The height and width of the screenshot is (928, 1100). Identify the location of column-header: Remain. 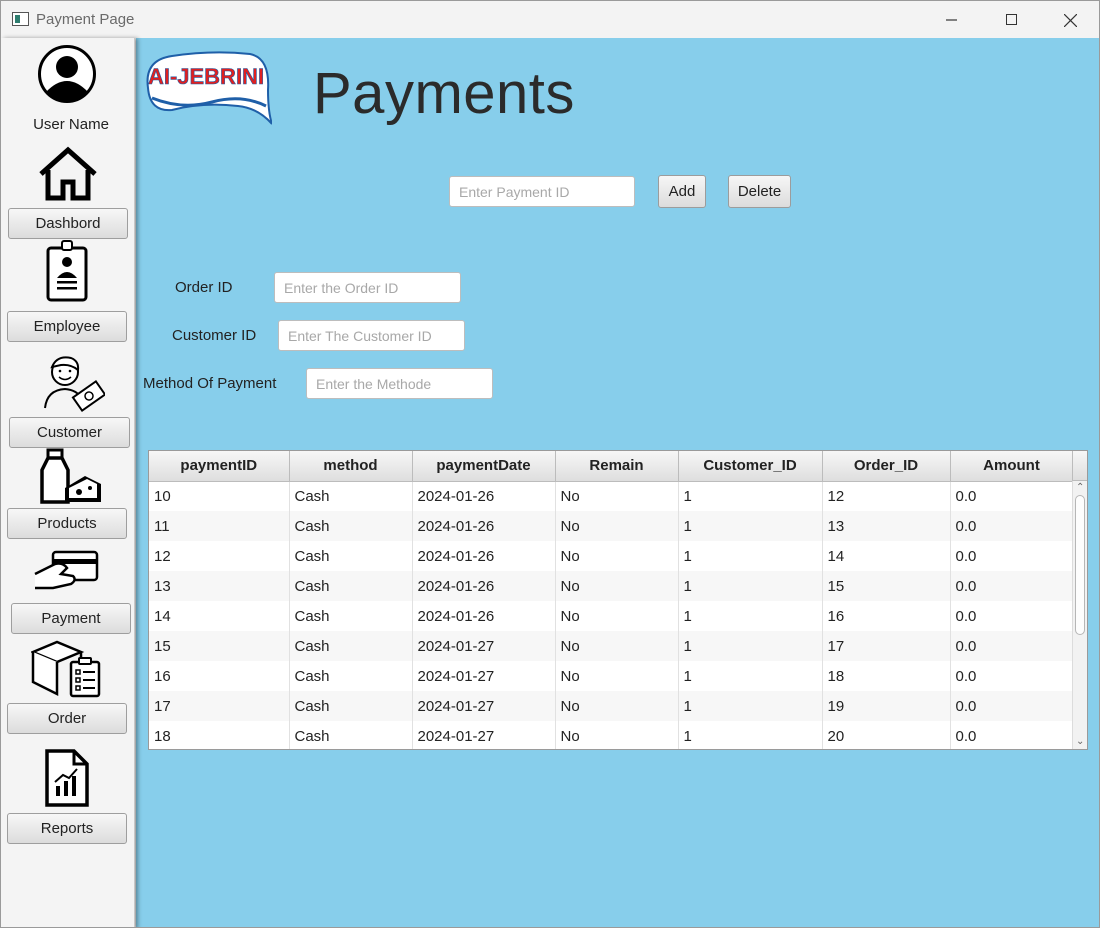
(617, 466).